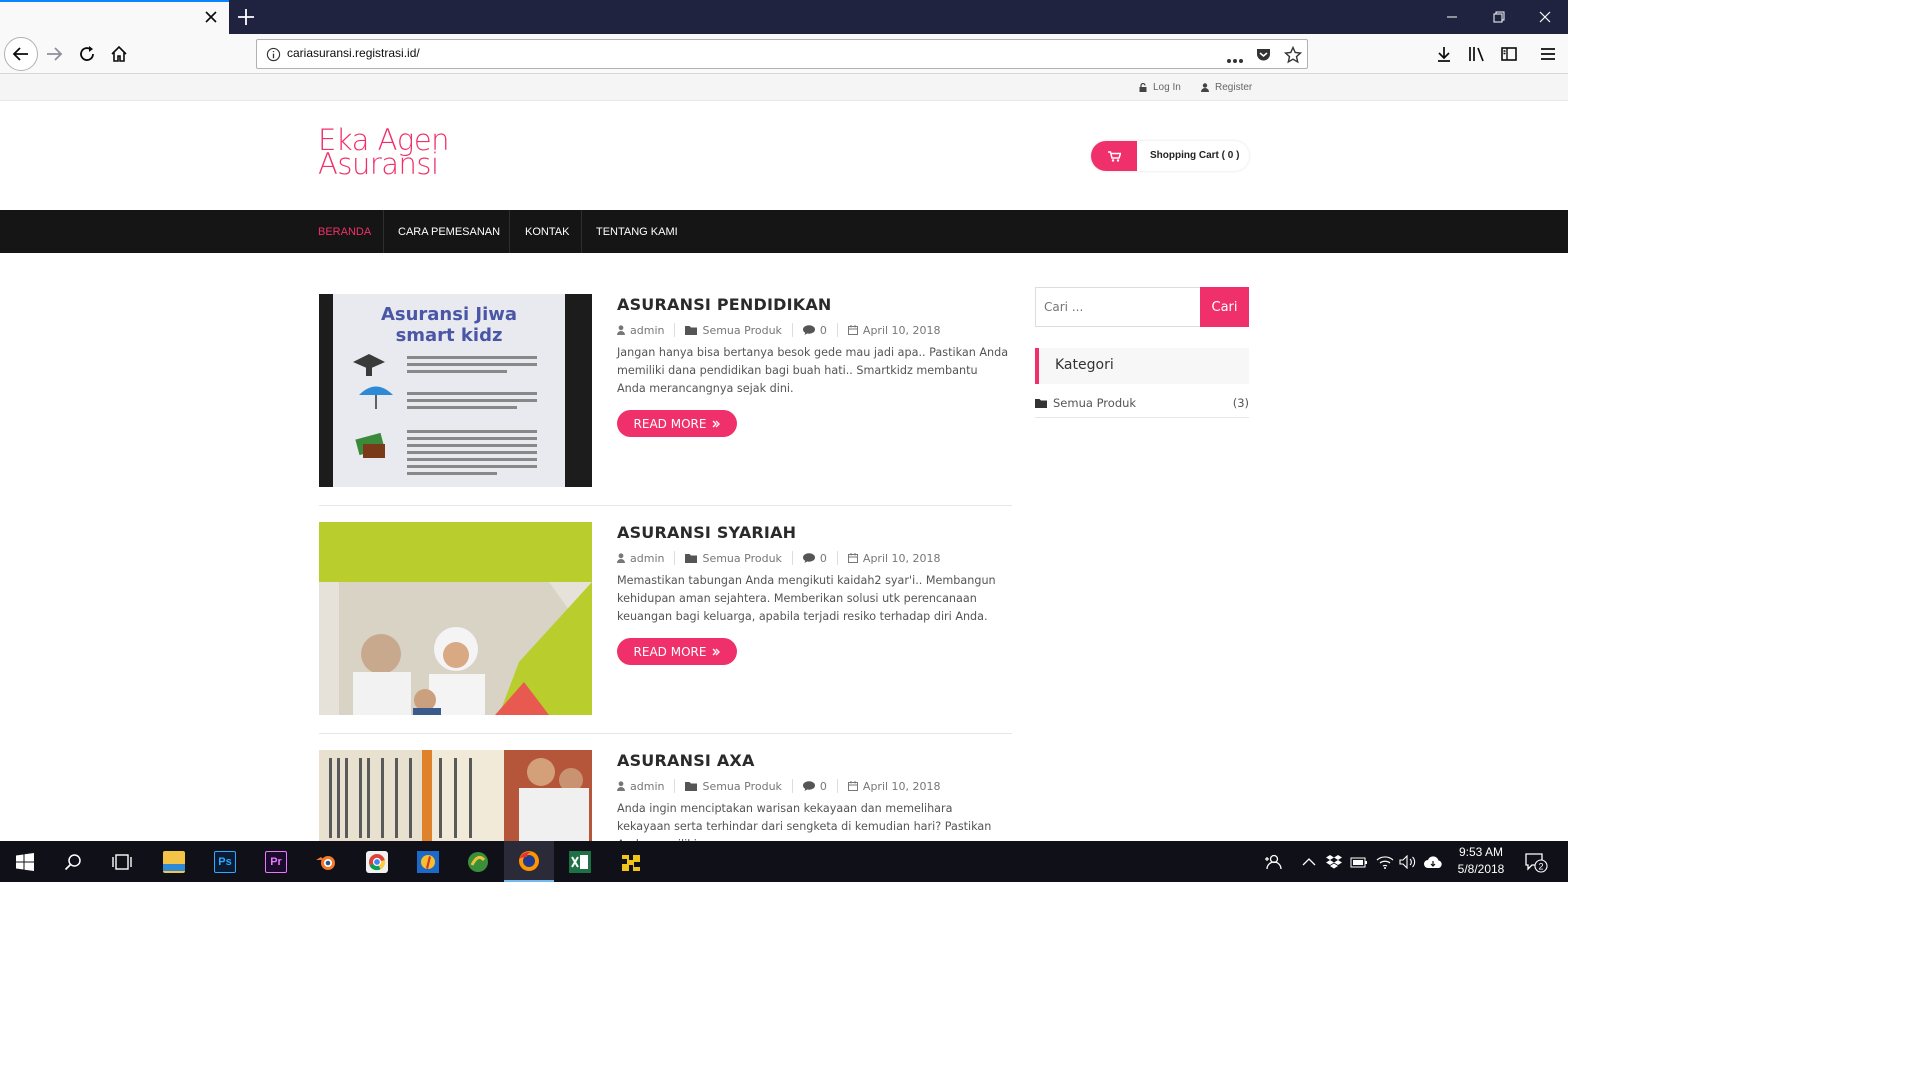 This screenshot has height=1080, width=1920. What do you see at coordinates (1194, 155) in the screenshot?
I see `cart-label: Shopping Cart ( 0 )` at bounding box center [1194, 155].